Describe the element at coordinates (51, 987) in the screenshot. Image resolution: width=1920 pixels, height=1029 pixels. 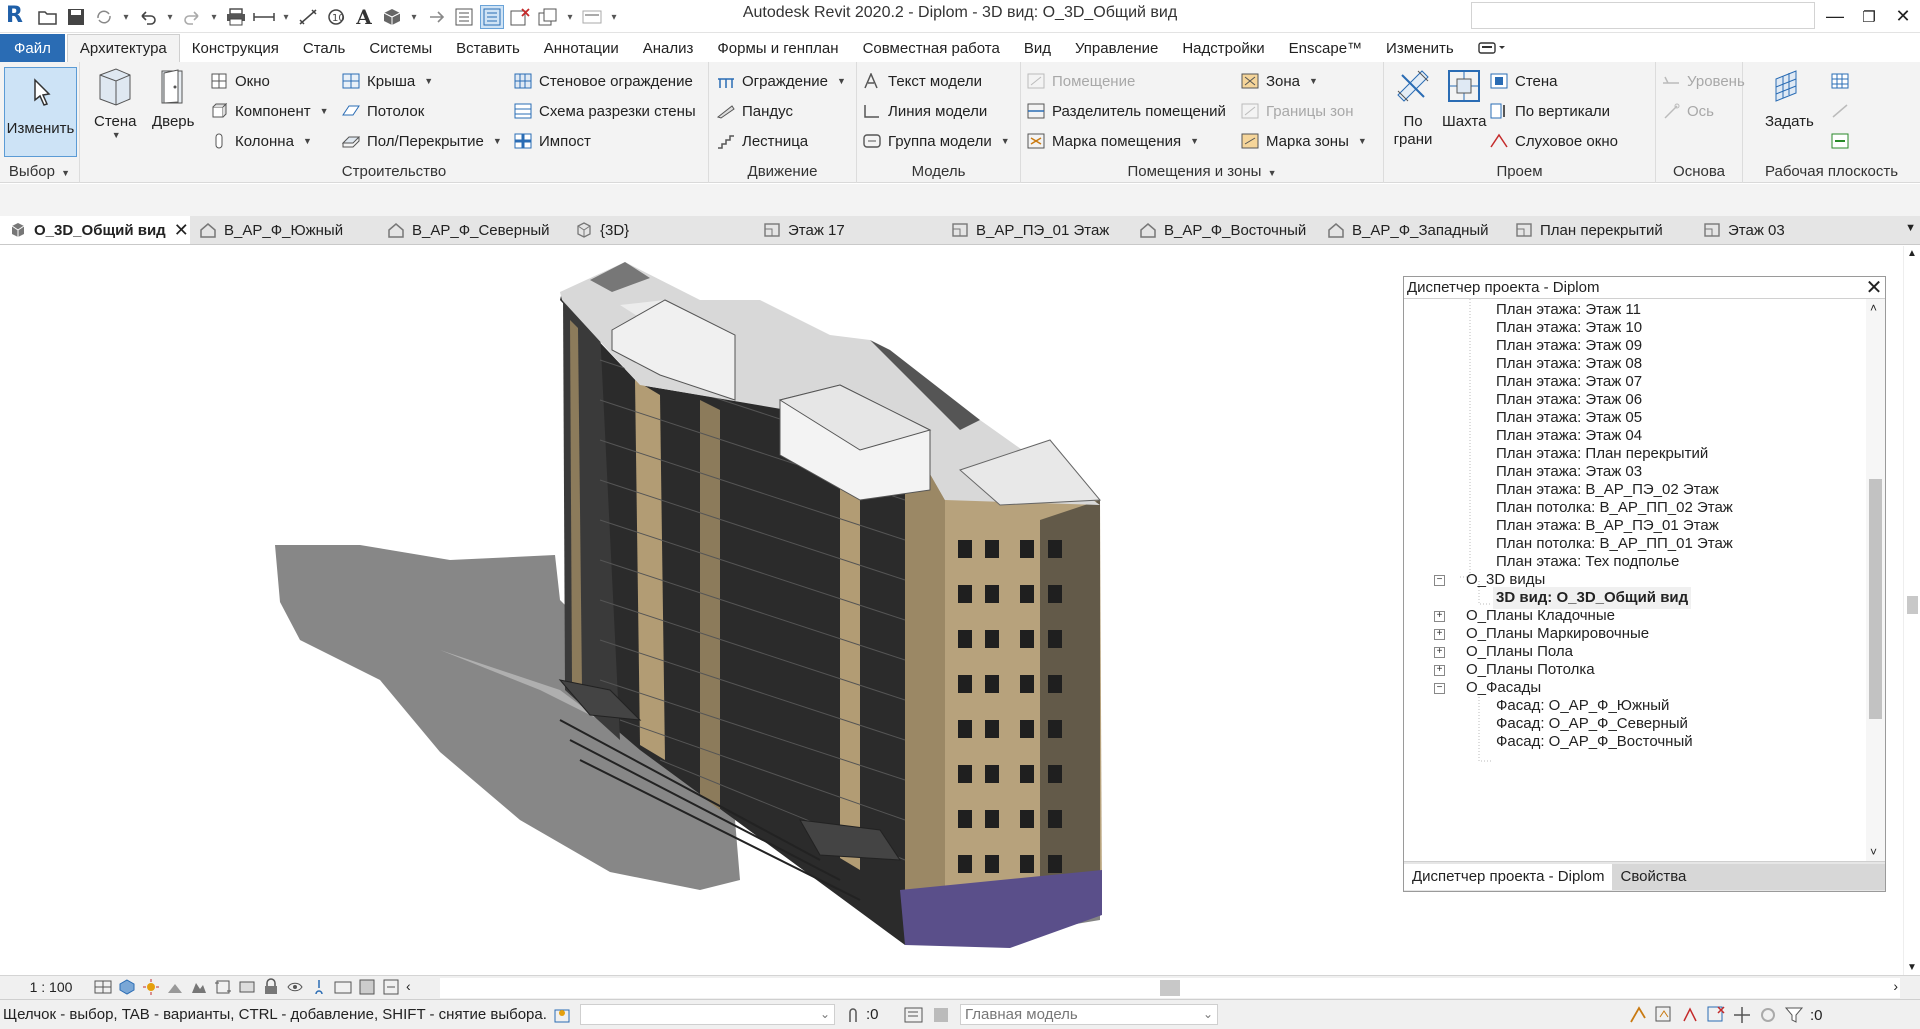
I see `view-scale: 1 : 100` at that location.